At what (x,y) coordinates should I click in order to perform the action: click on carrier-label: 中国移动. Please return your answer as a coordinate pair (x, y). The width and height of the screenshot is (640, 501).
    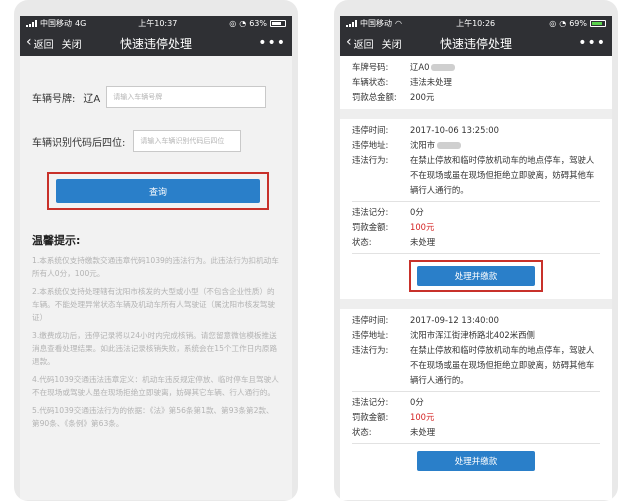
    Looking at the image, I should click on (56, 23).